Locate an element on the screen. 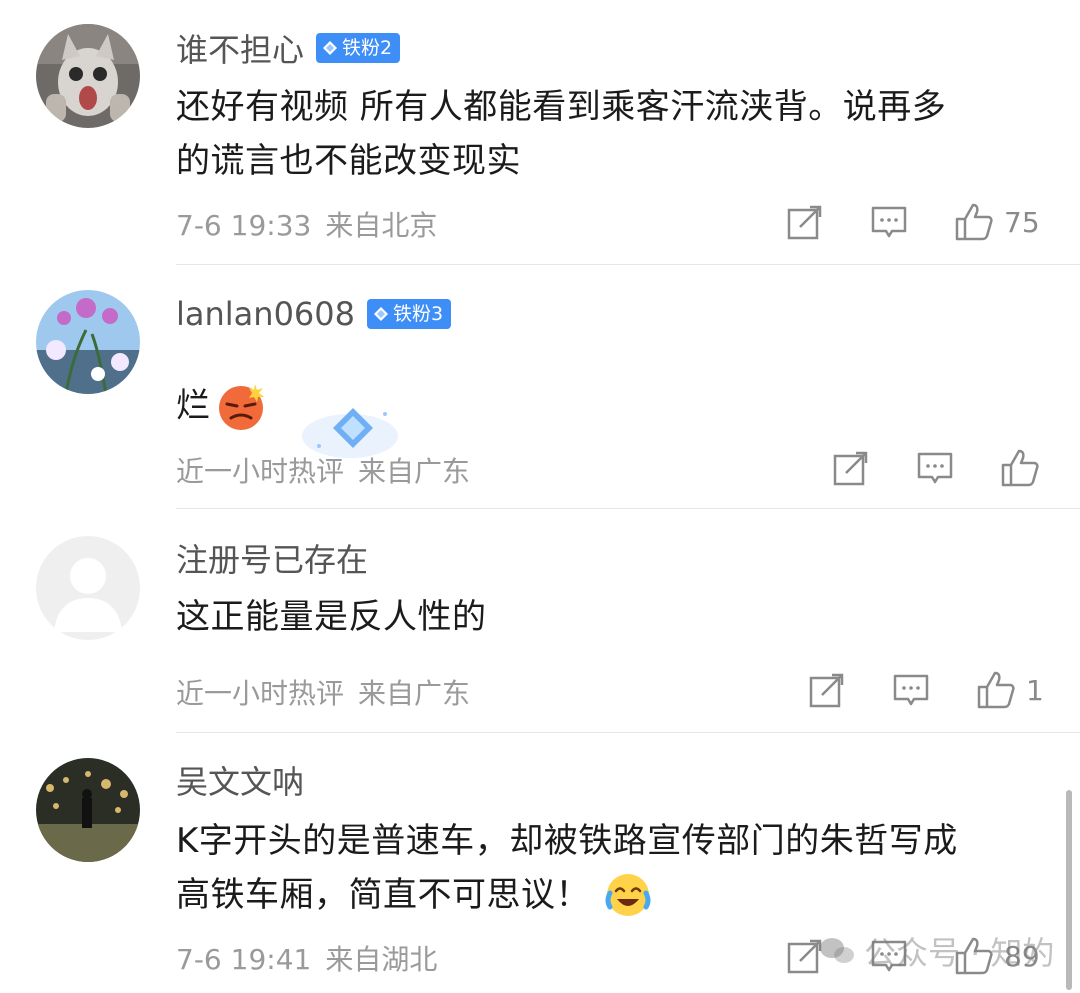 The width and height of the screenshot is (1080, 993). username: 谁不担心 铁粉2 is located at coordinates (288, 48).